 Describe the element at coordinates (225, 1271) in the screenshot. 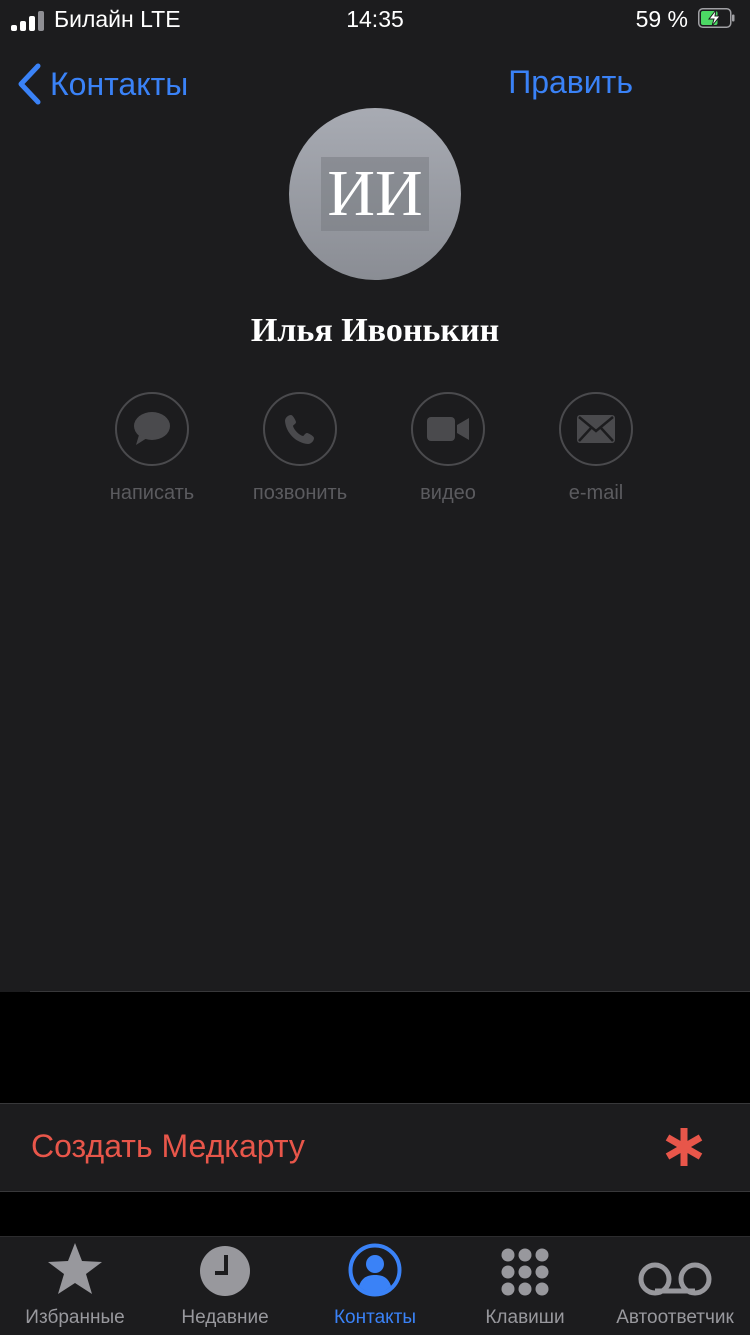

I see `clock-icon` at that location.